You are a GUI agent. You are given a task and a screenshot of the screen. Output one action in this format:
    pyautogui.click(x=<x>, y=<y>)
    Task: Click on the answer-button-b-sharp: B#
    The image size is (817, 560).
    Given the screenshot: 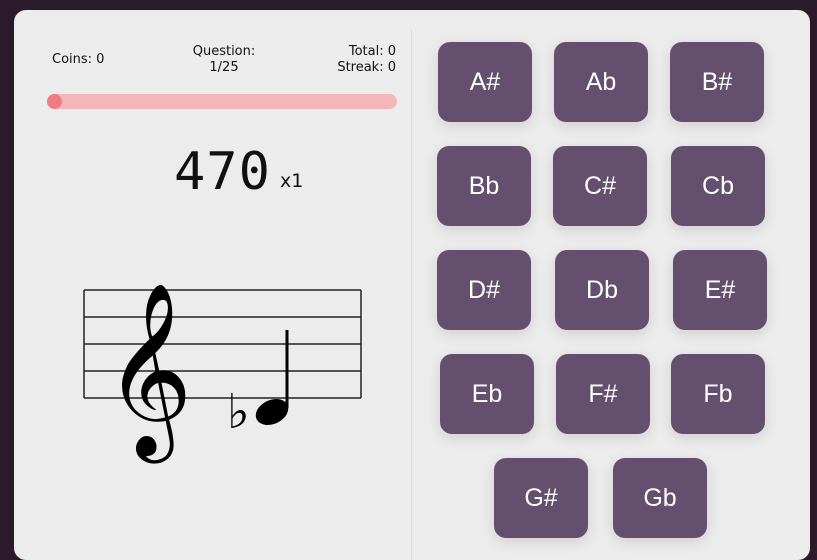 What is the action you would take?
    pyautogui.click(x=717, y=82)
    